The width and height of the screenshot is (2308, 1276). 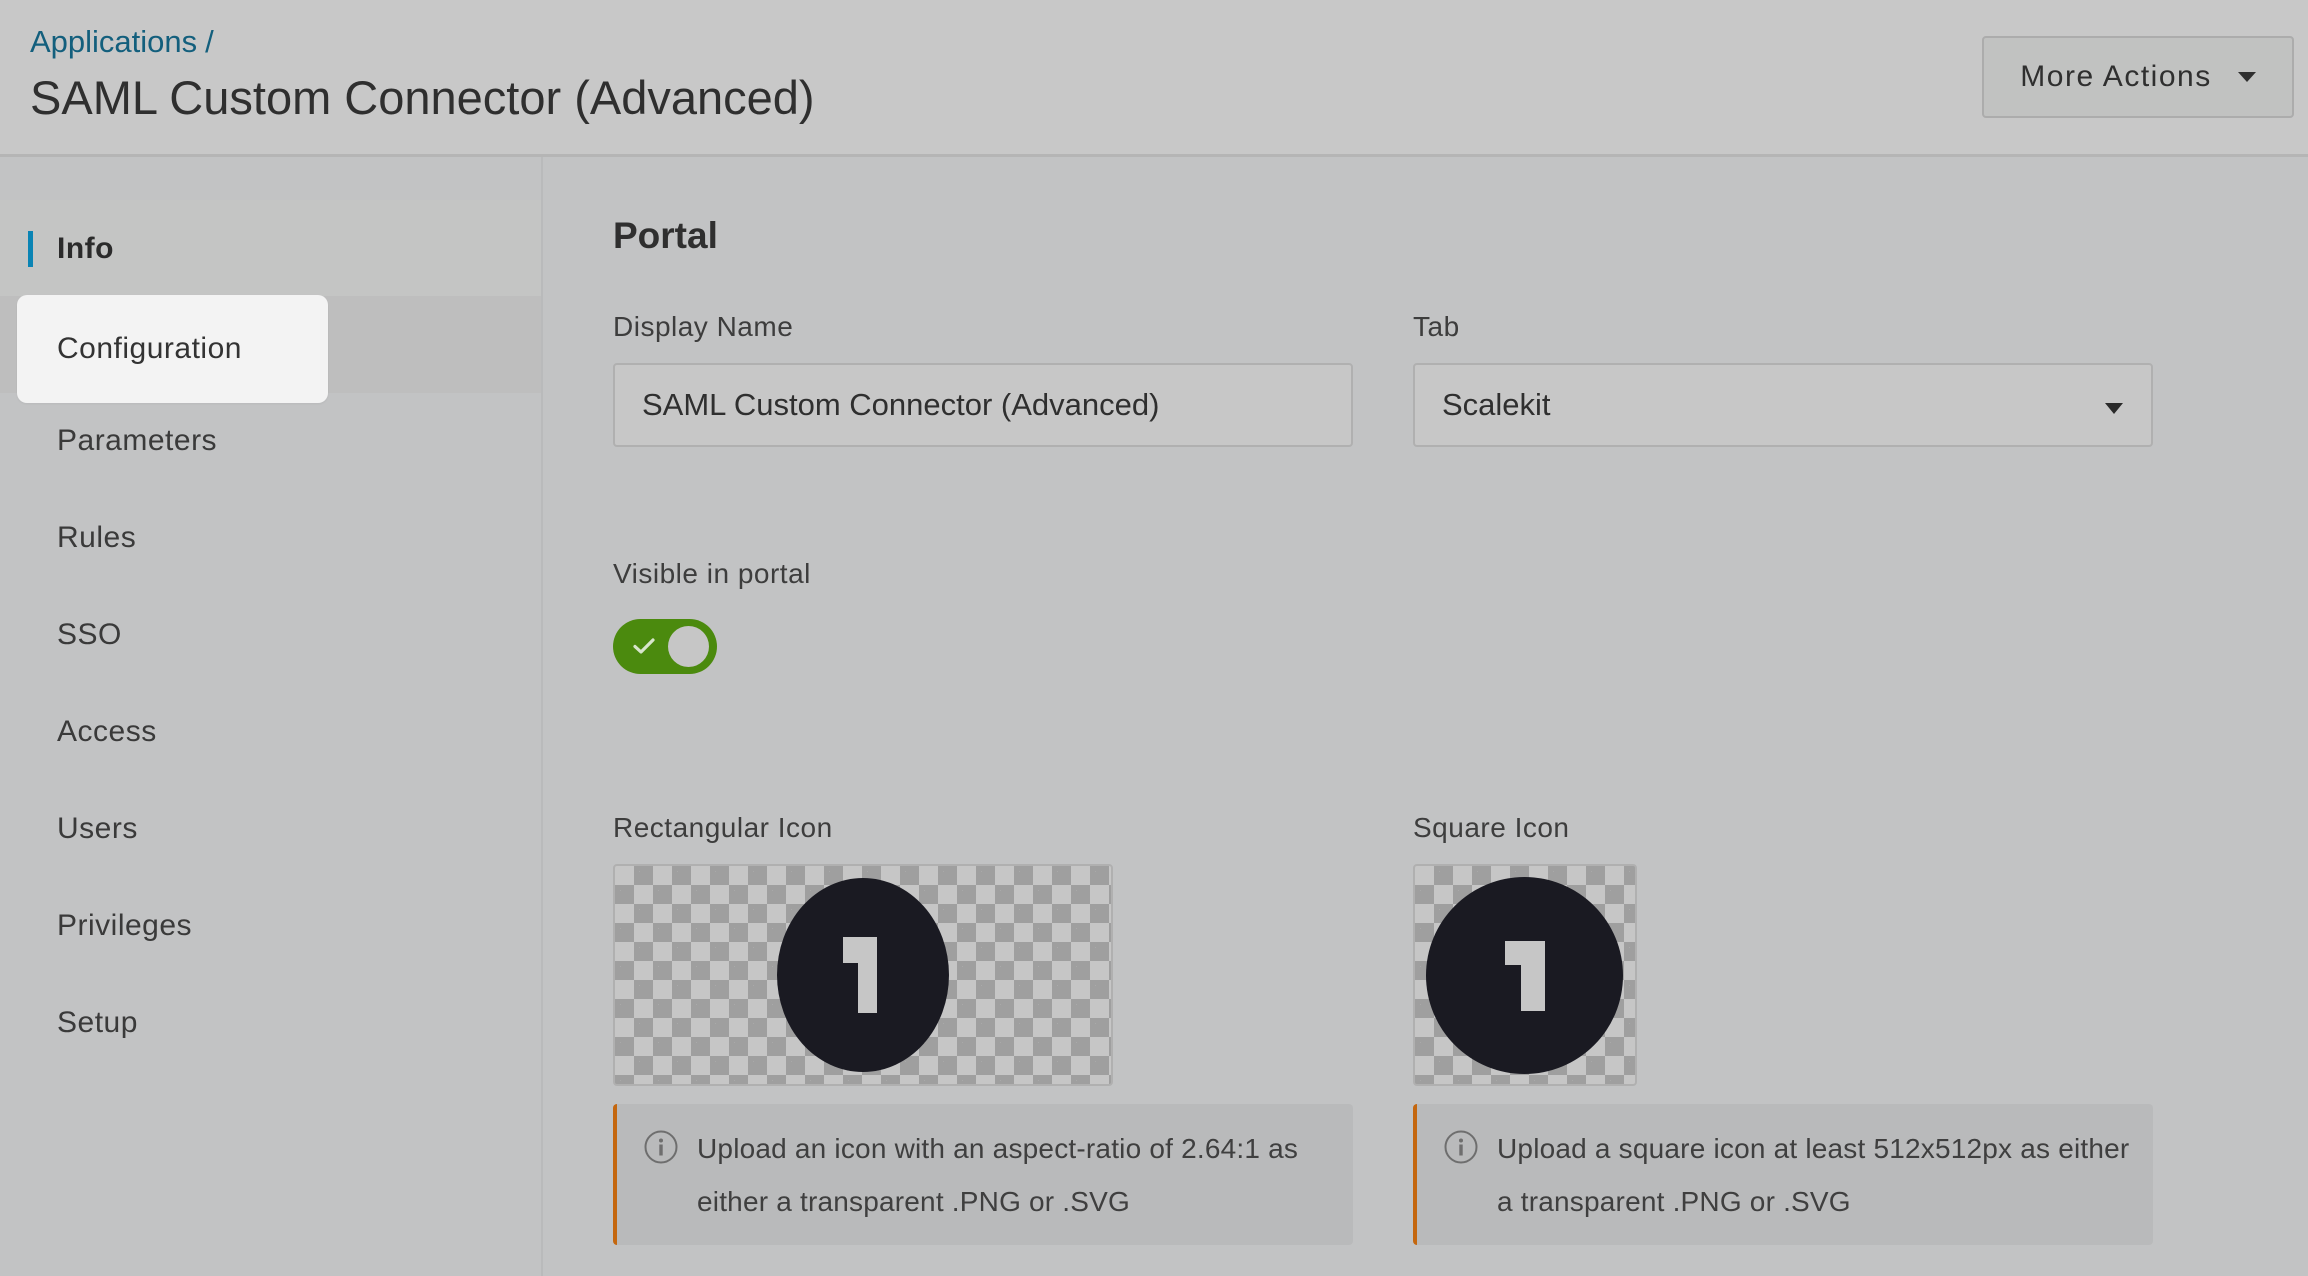 I want to click on sidebar-item-setup: Setup, so click(x=270, y=1022).